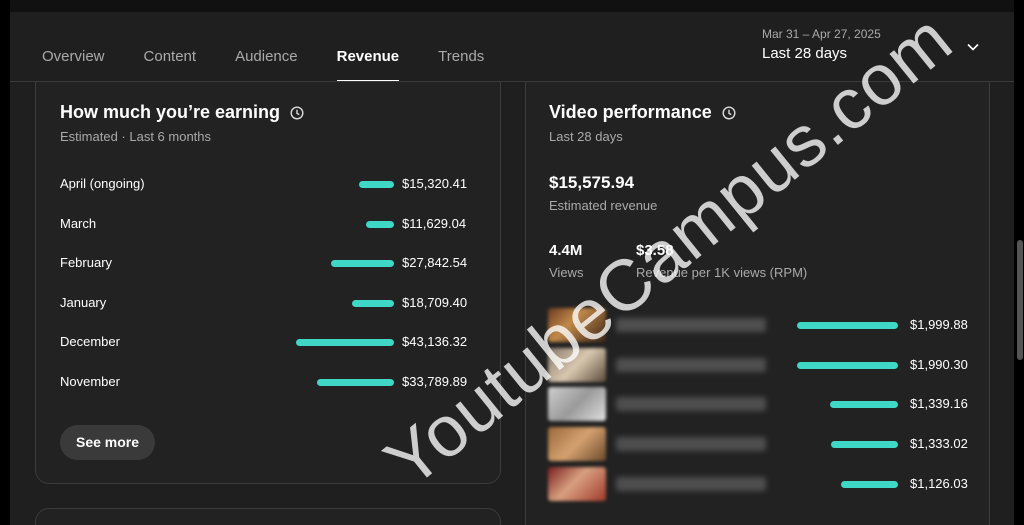  What do you see at coordinates (265, 184) in the screenshot?
I see `earnings-row: April (ongoing) $15,320.41` at bounding box center [265, 184].